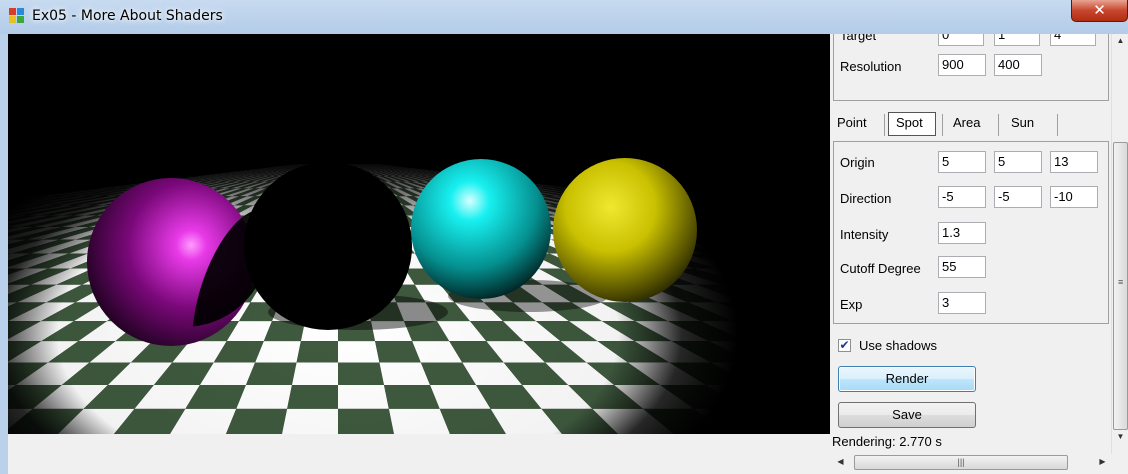  Describe the element at coordinates (1074, 197) in the screenshot. I see `direction-z-field: -10` at that location.